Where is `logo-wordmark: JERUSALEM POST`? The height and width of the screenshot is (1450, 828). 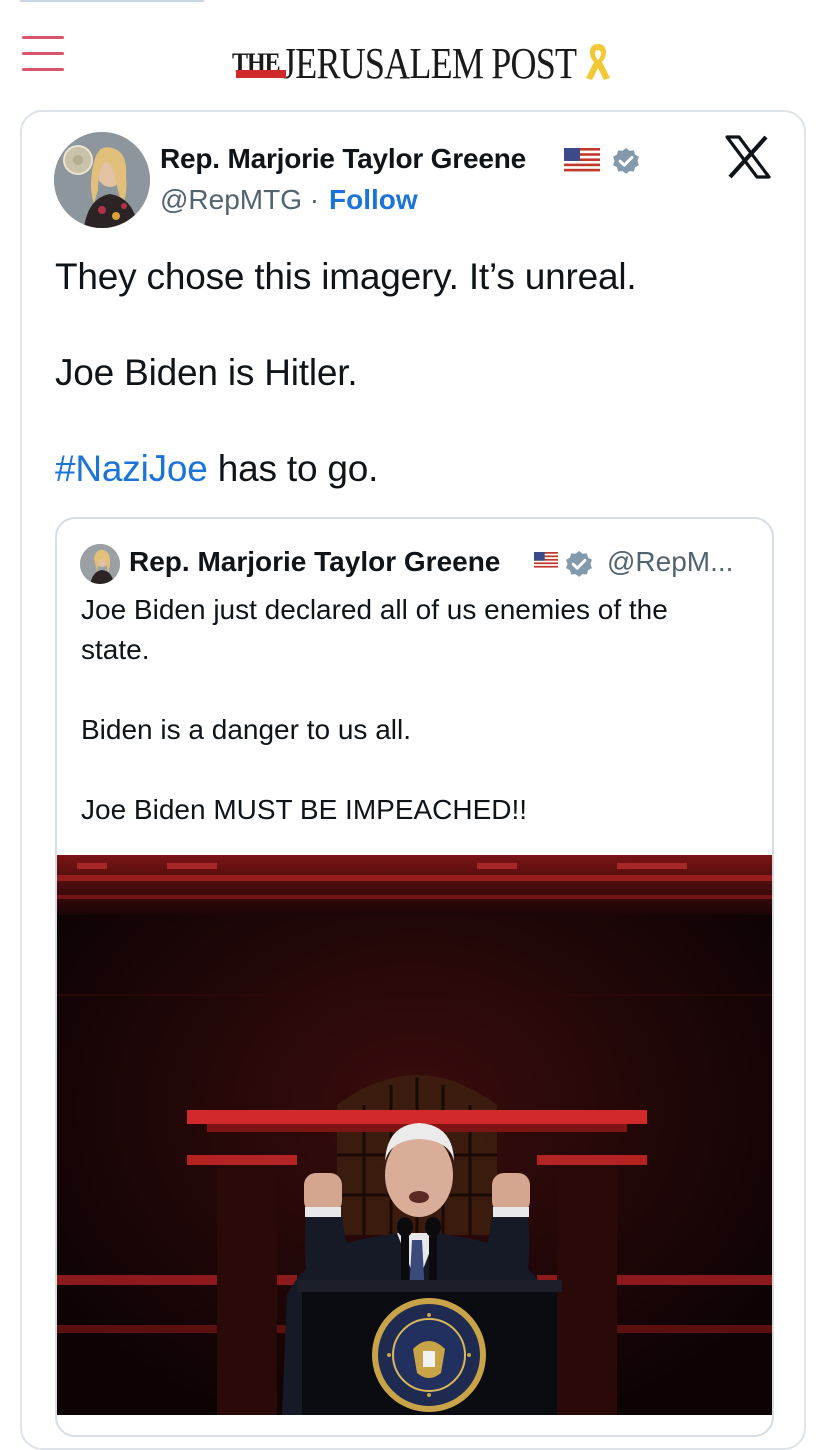
logo-wordmark: JERUSALEM POST is located at coordinates (429, 63).